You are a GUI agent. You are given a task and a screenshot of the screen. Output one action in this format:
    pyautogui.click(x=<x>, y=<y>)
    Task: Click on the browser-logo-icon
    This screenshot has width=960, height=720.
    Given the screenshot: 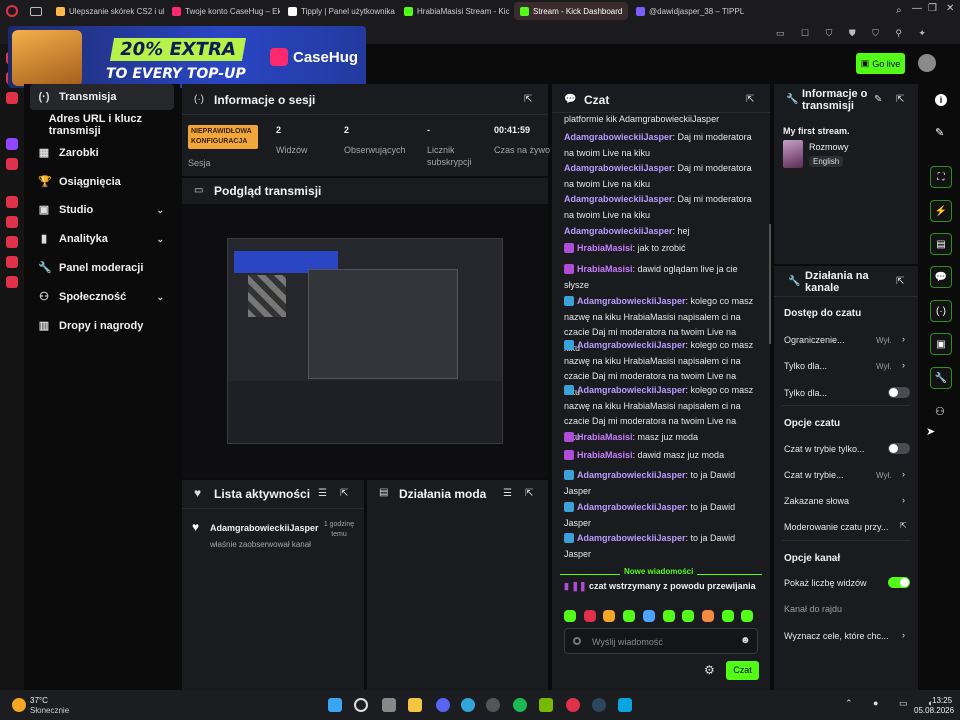 What is the action you would take?
    pyautogui.click(x=12, y=11)
    